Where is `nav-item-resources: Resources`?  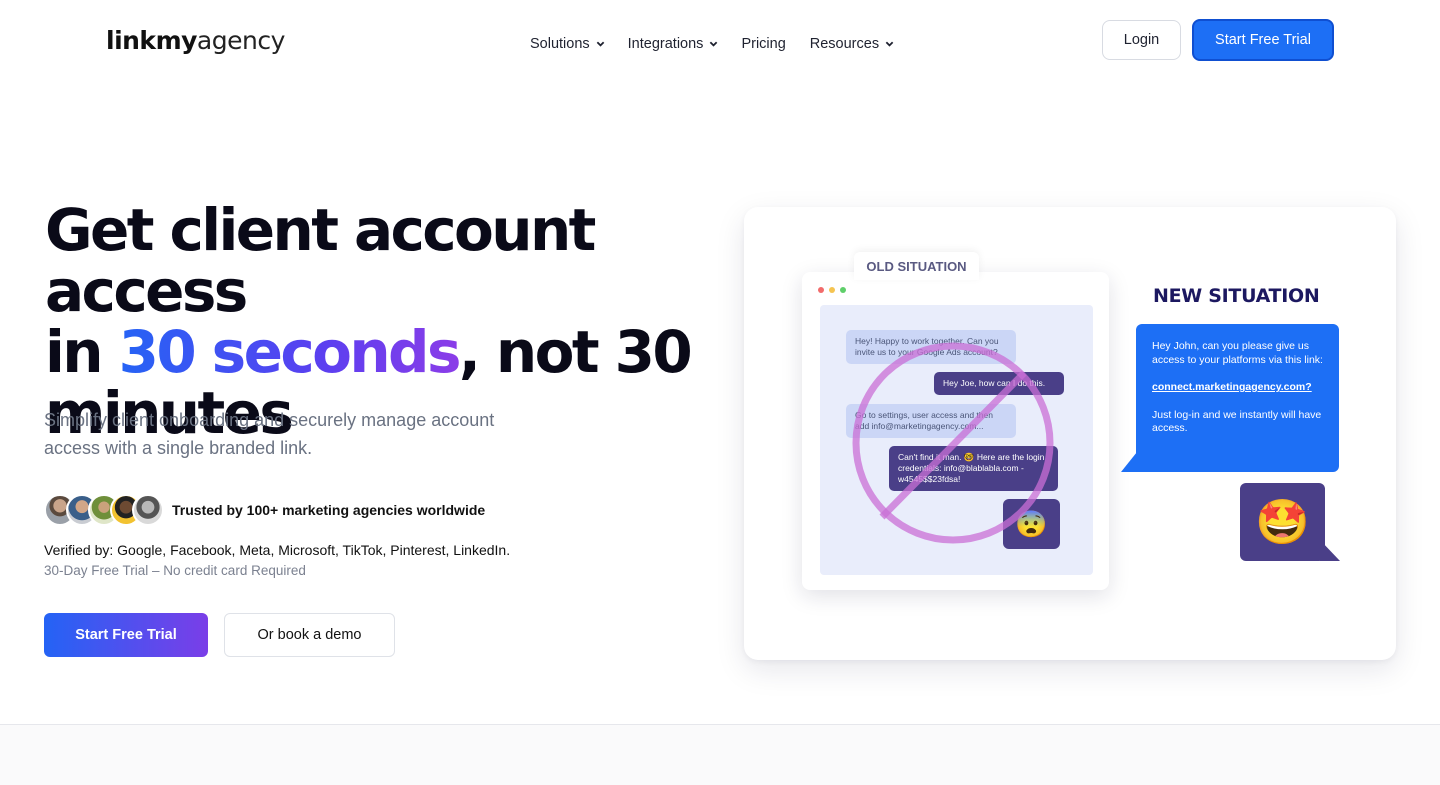
nav-item-resources: Resources is located at coordinates (851, 44).